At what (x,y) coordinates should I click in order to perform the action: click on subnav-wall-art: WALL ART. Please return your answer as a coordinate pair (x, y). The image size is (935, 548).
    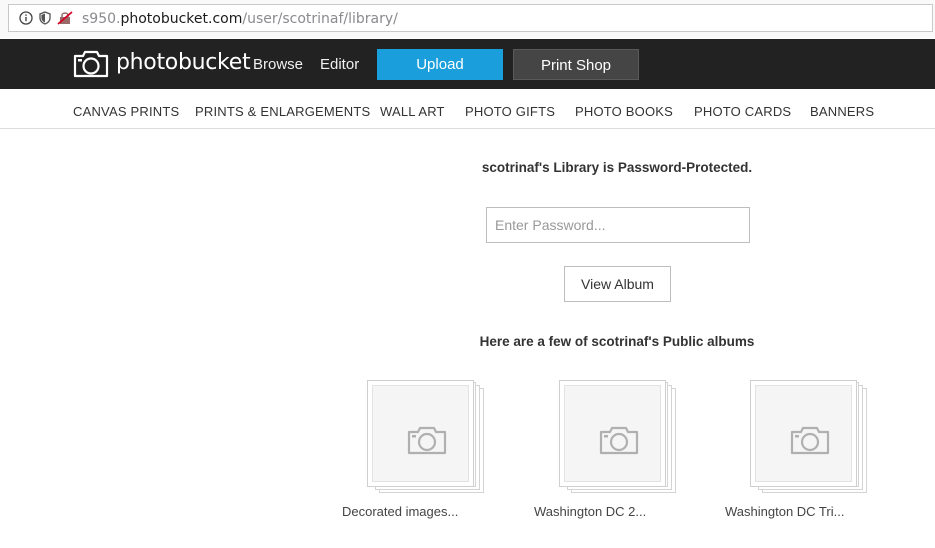
    Looking at the image, I should click on (412, 111).